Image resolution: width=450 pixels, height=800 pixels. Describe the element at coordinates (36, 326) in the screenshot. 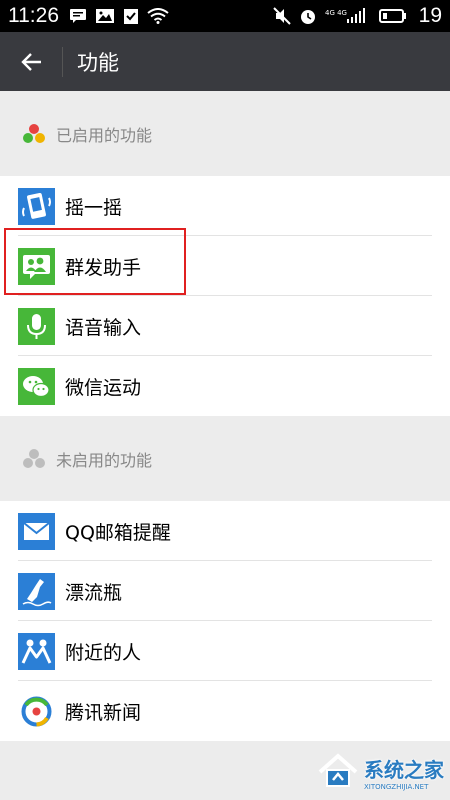

I see `microphone-icon` at that location.